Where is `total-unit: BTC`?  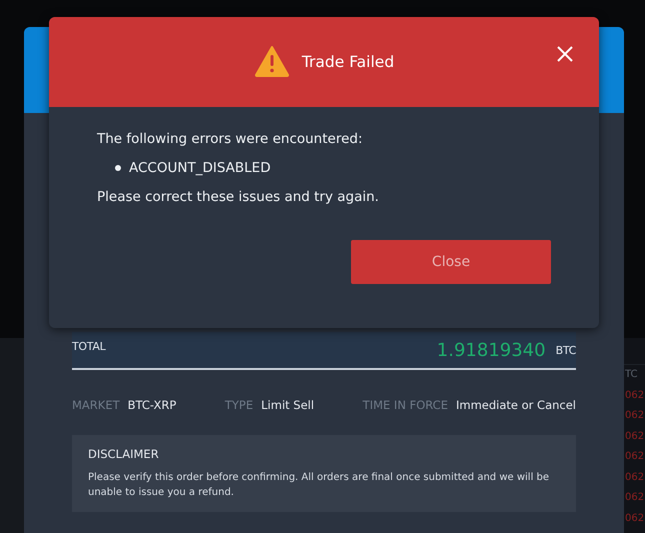
total-unit: BTC is located at coordinates (566, 350).